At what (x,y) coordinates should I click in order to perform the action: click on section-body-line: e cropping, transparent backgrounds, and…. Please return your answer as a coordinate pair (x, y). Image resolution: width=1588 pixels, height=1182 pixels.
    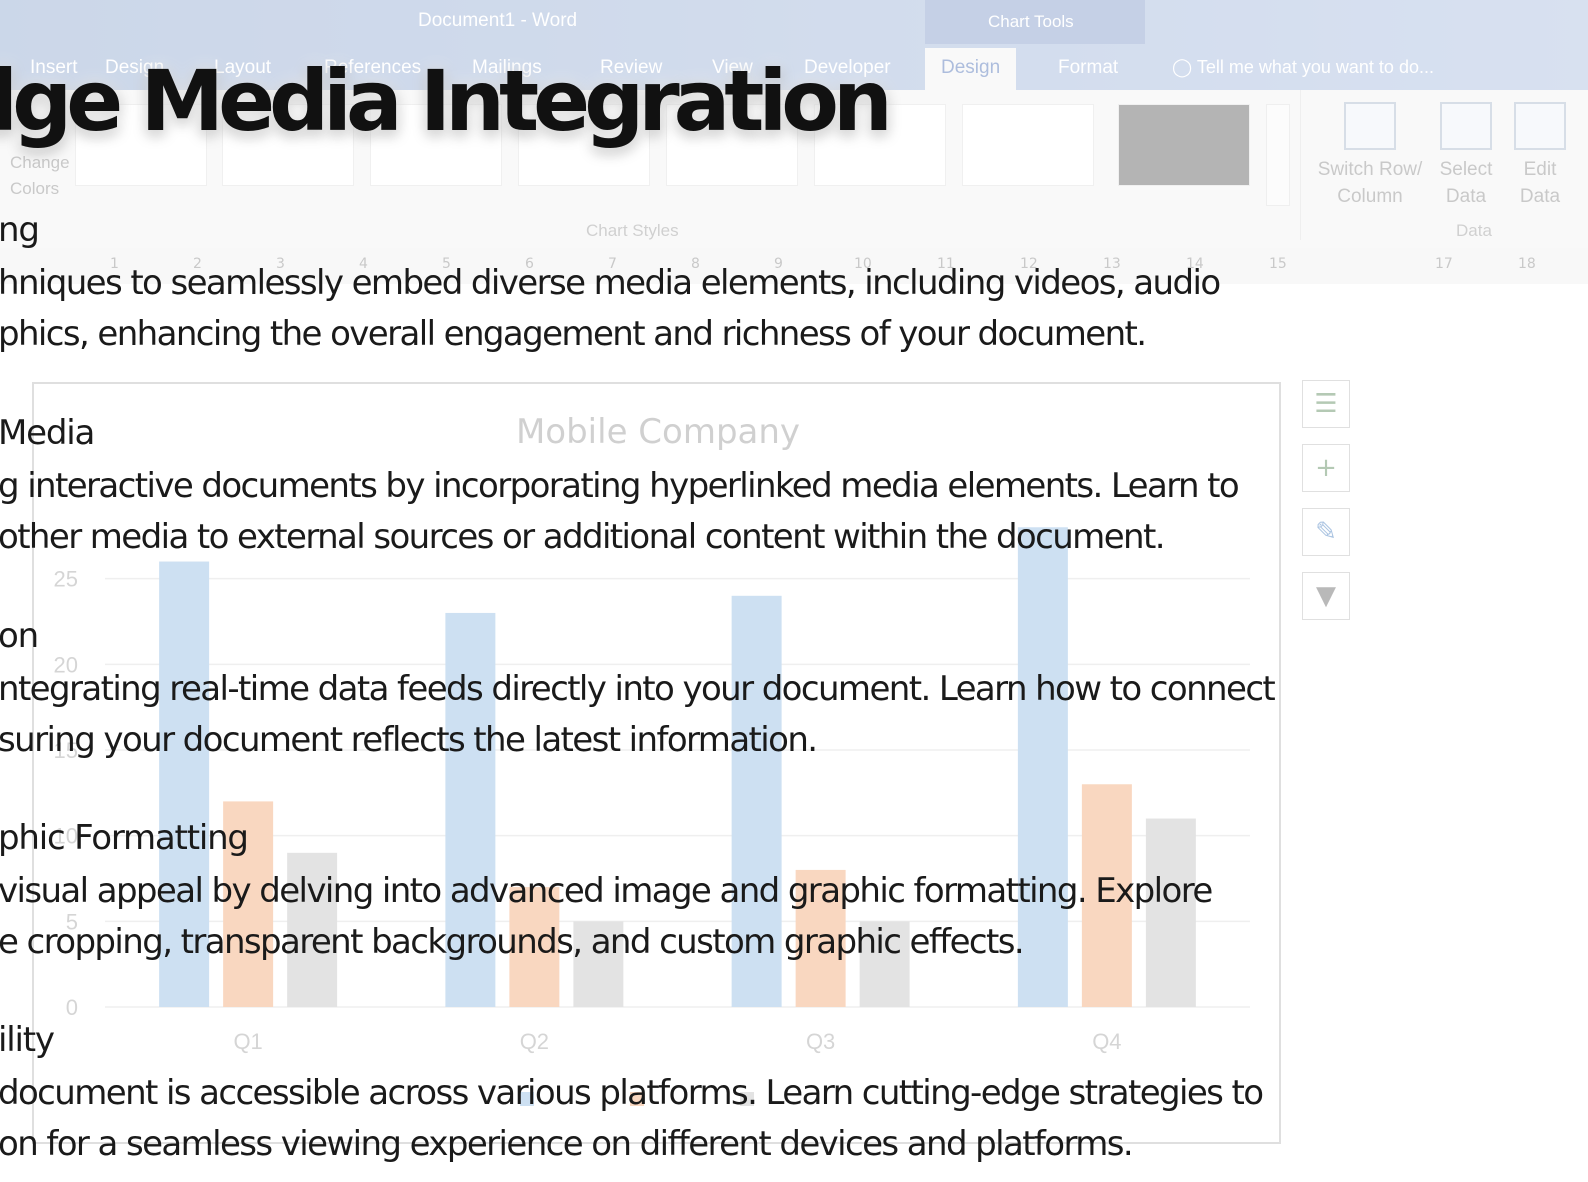
    Looking at the image, I should click on (512, 942).